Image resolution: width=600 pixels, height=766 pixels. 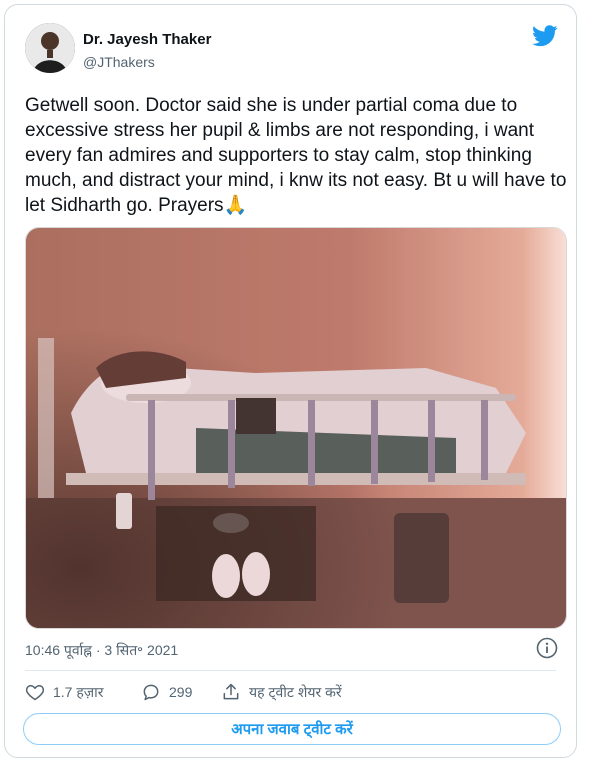 I want to click on reply-count: 299, so click(x=181, y=692).